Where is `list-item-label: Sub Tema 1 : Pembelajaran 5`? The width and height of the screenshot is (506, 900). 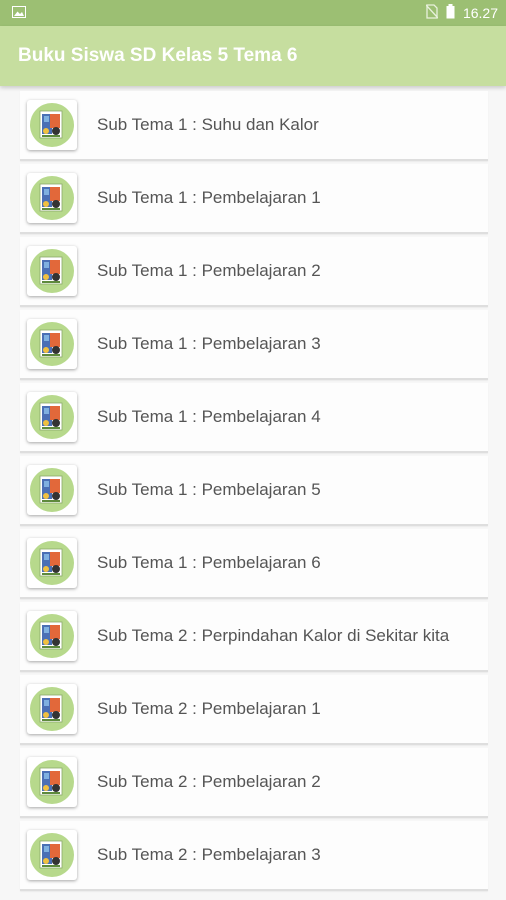
list-item-label: Sub Tema 1 : Pembelajaran 5 is located at coordinates (209, 489).